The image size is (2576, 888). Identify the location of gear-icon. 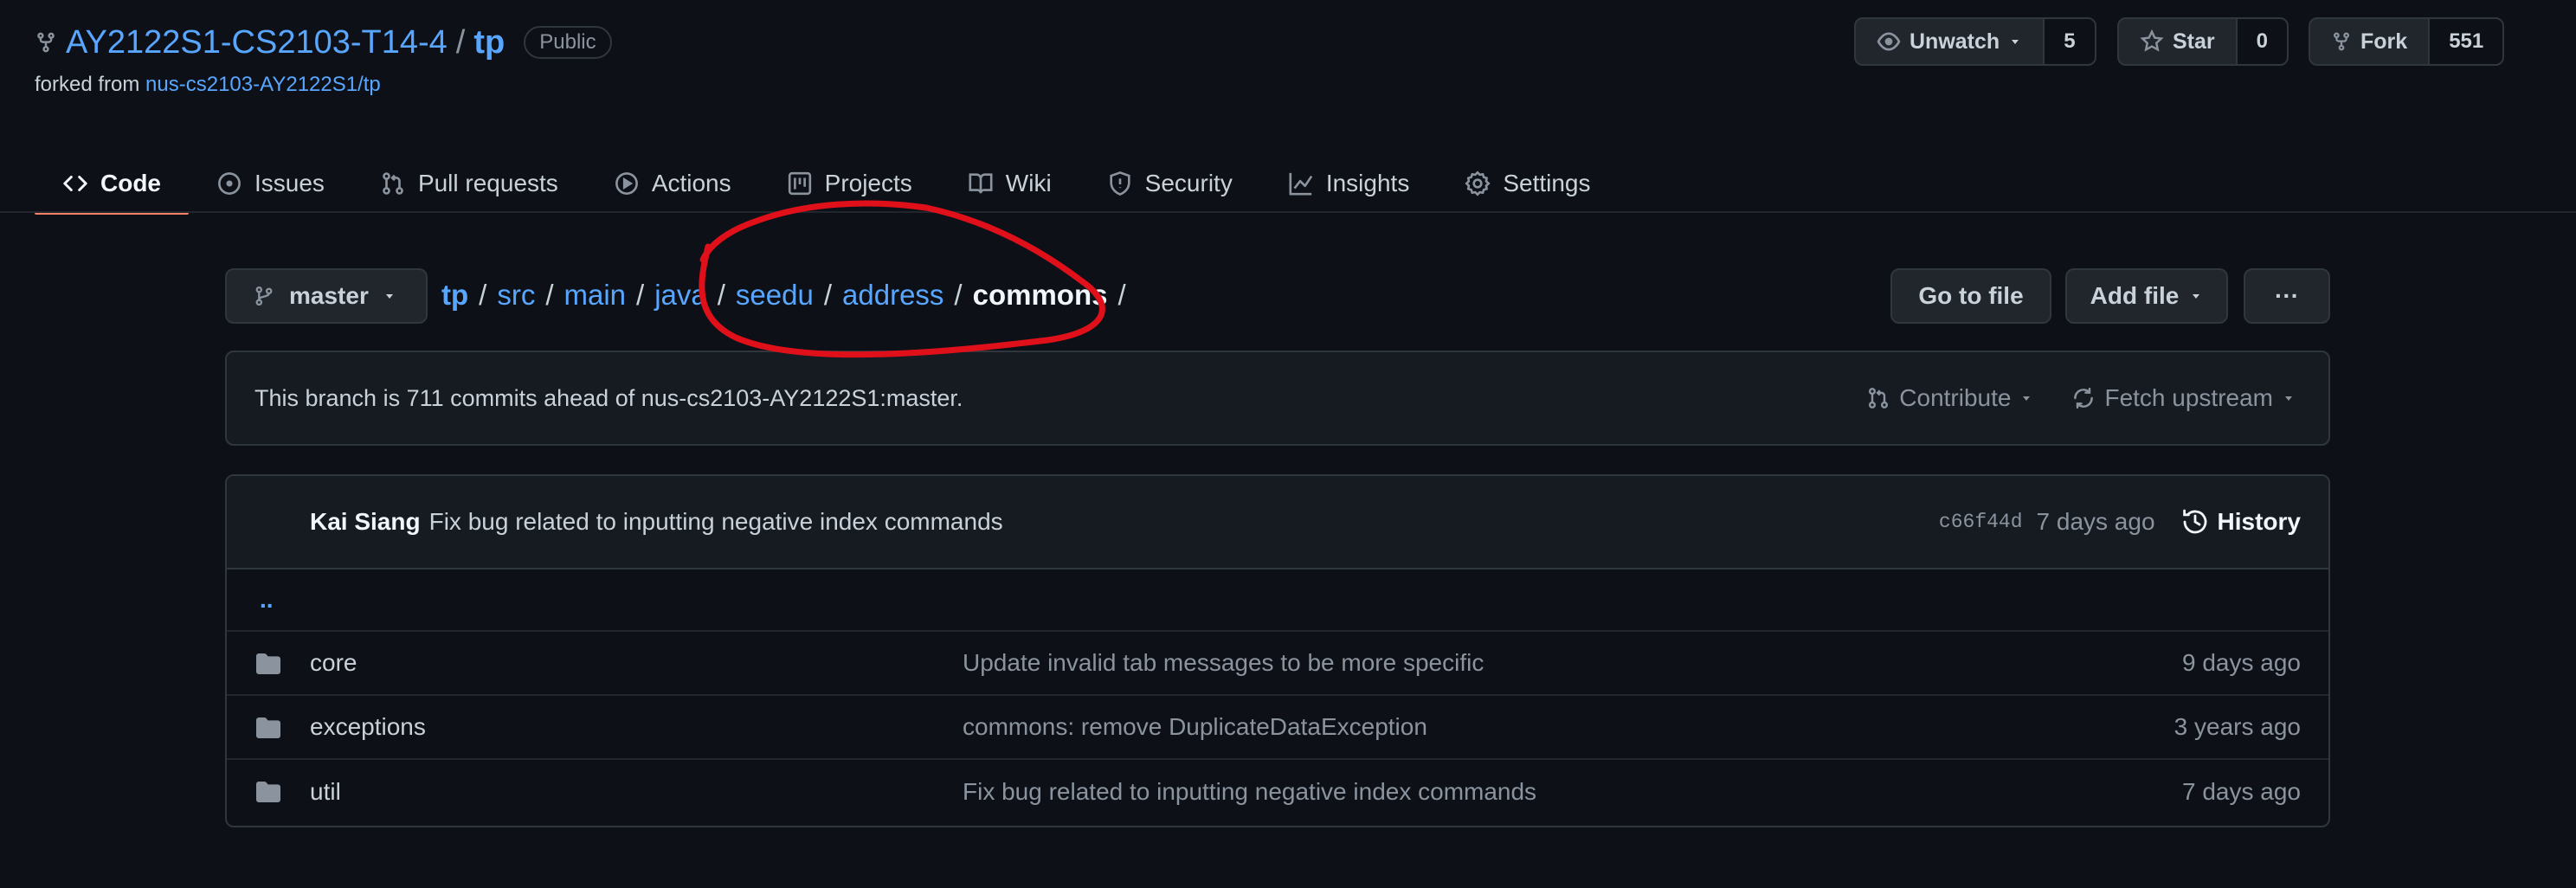
(1478, 183).